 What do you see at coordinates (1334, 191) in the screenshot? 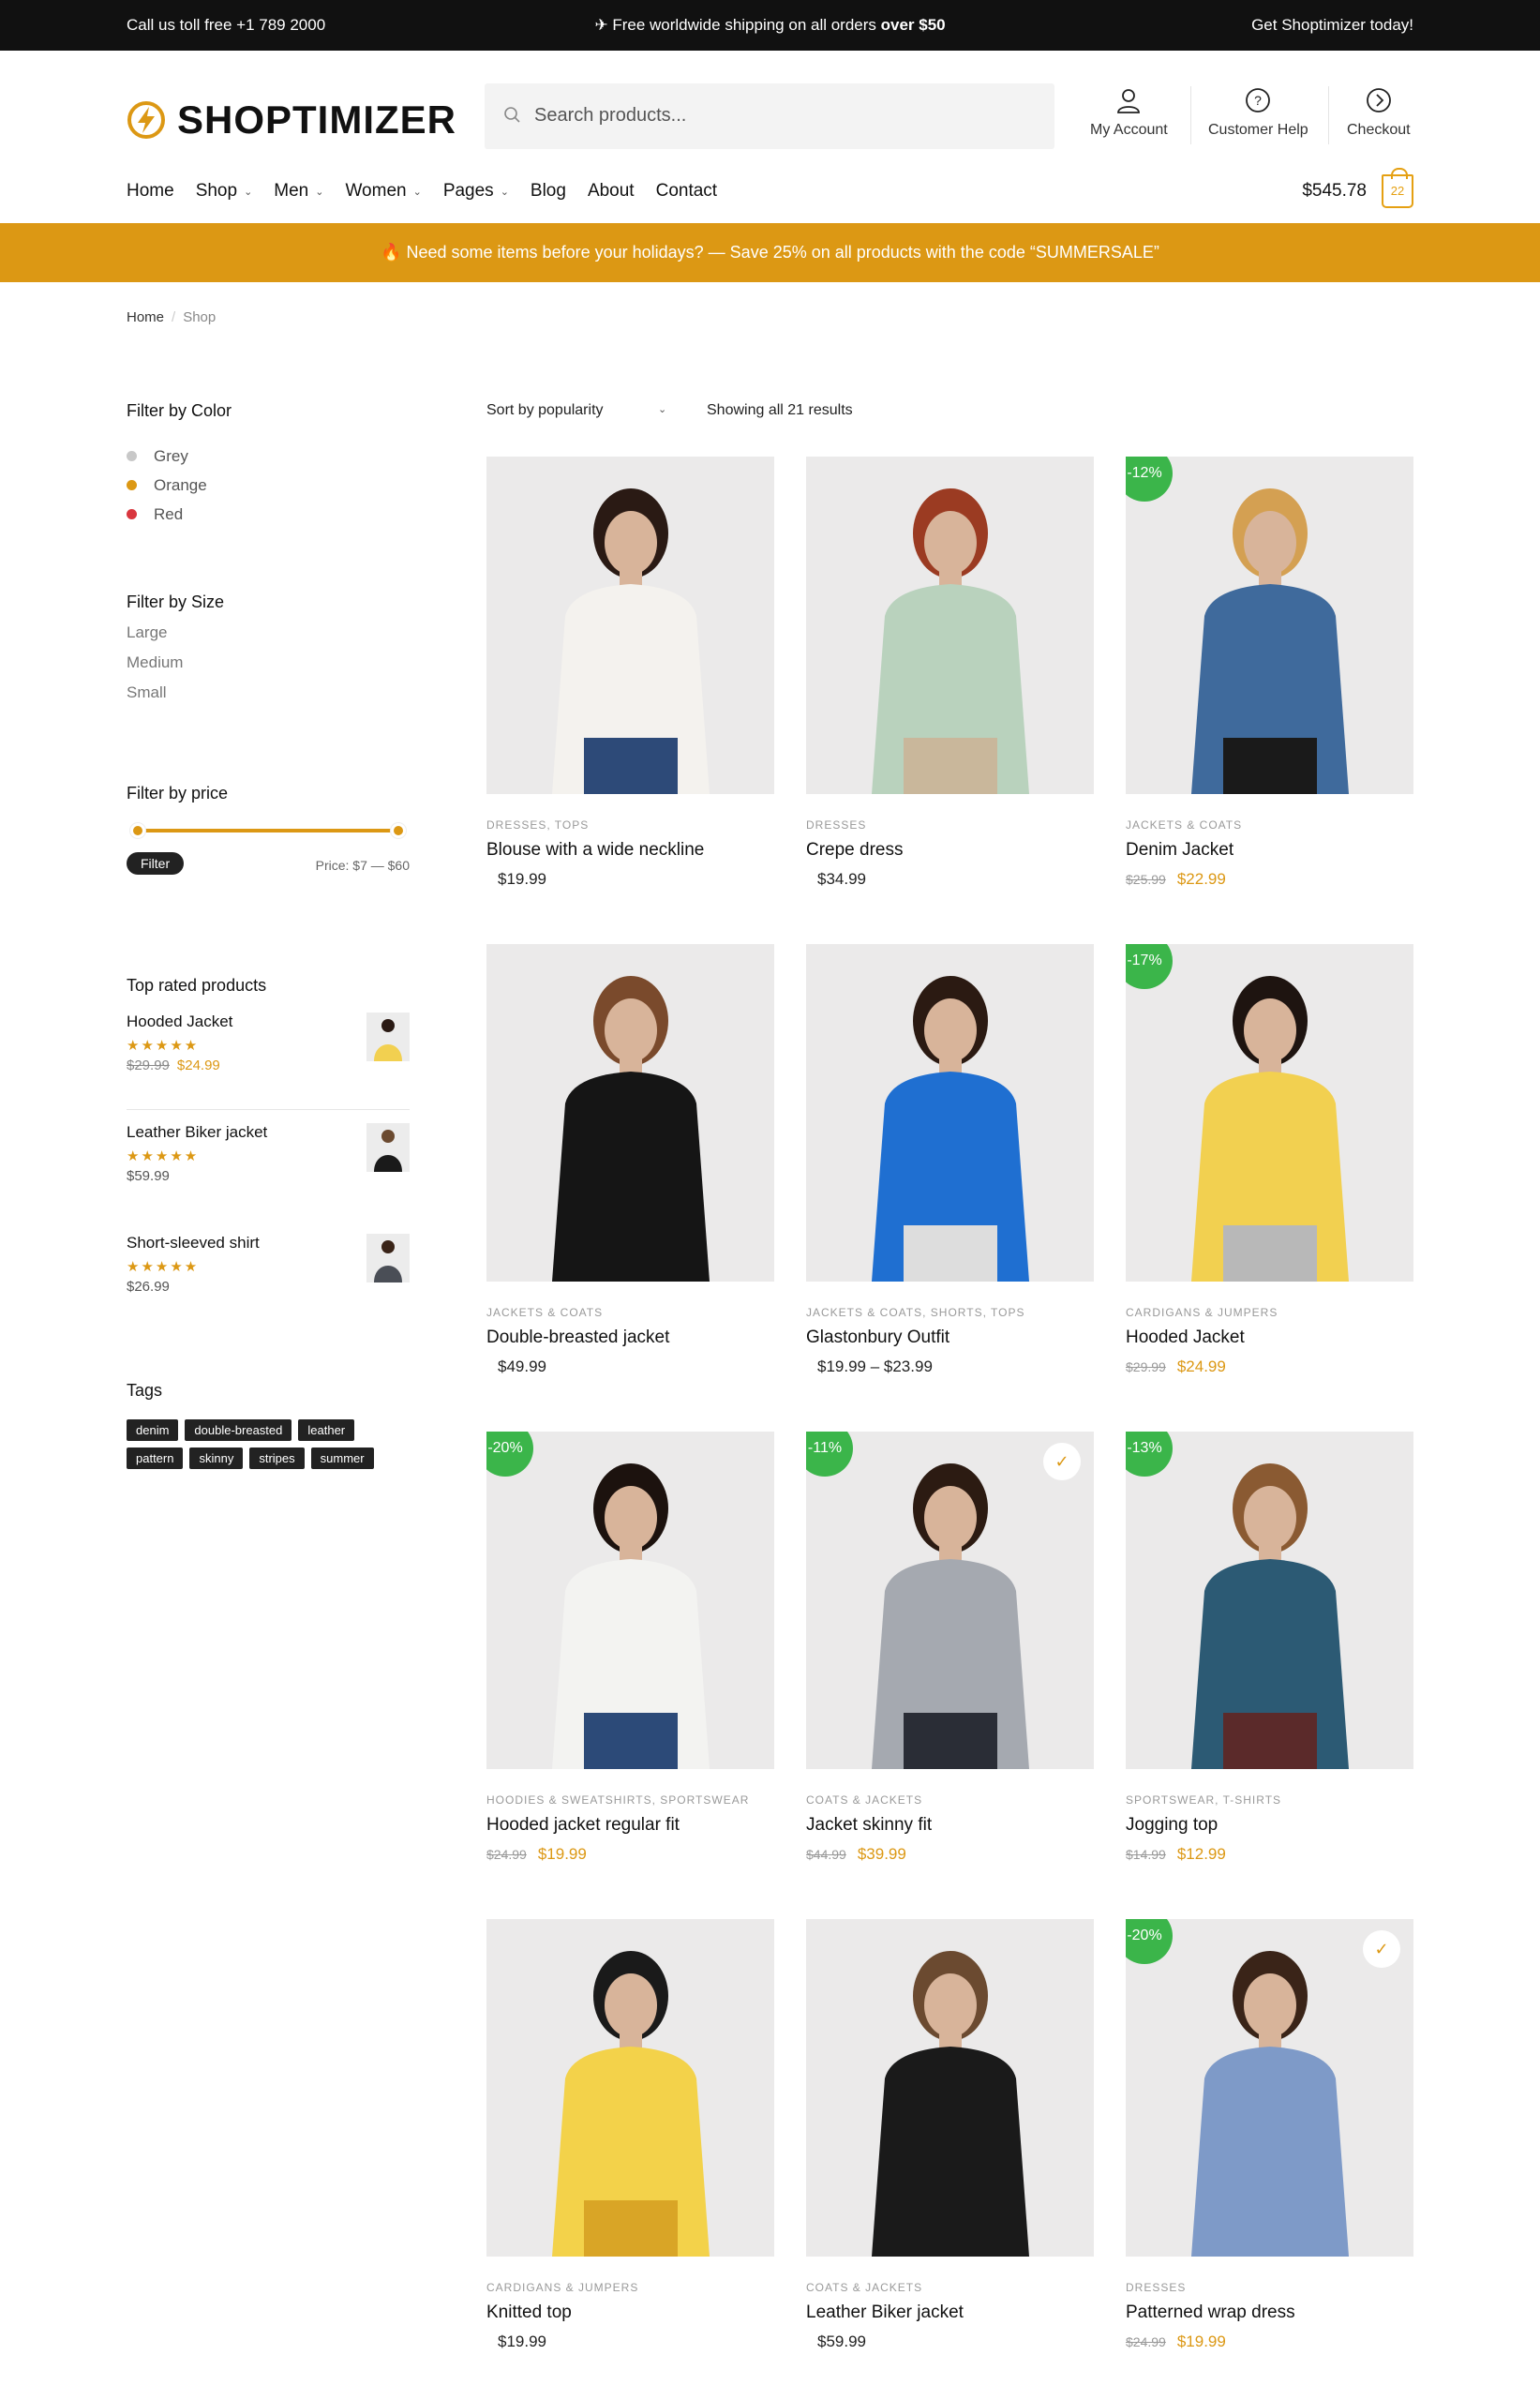
I see `cart-total: $545.78` at bounding box center [1334, 191].